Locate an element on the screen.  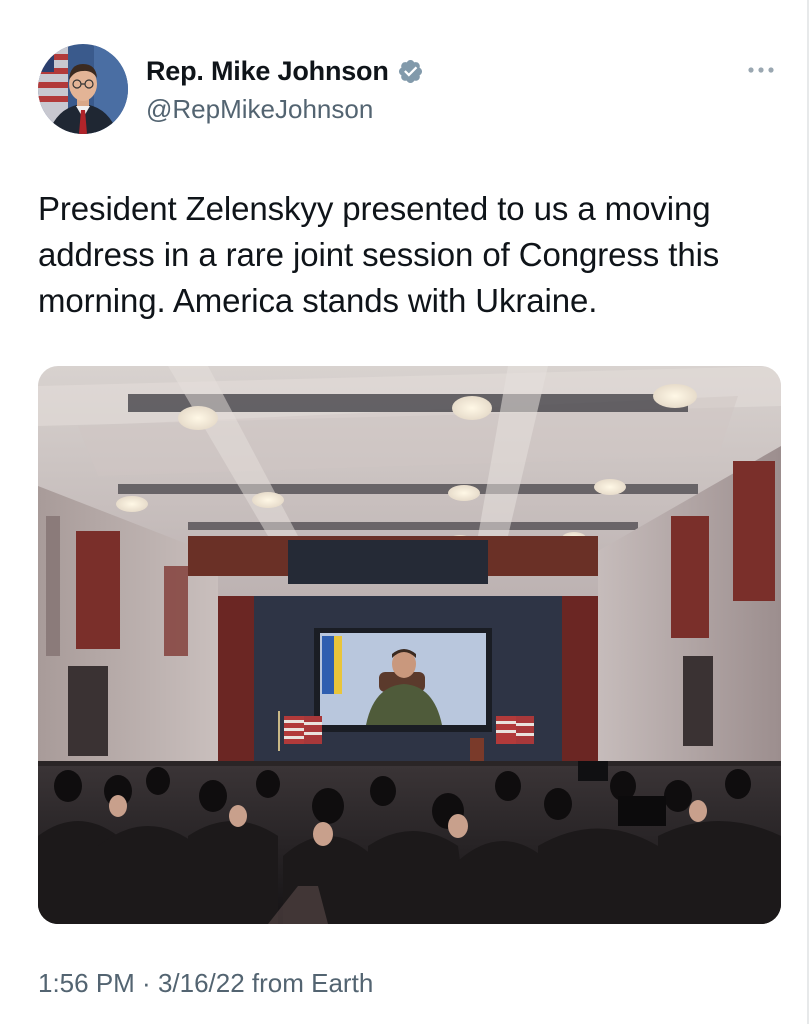
tweet-metadata: 1:56 PM · 3/16/22 from Earth is located at coordinates (205, 983).